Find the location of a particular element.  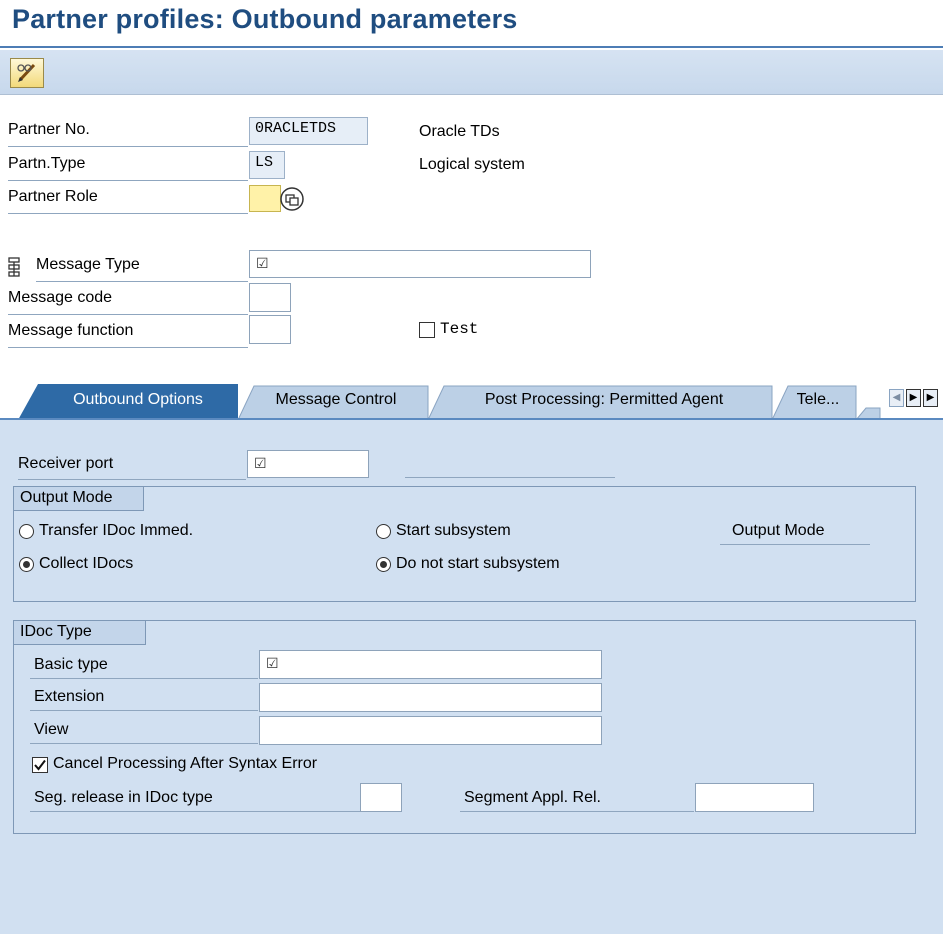

partn-type-description: Logical system is located at coordinates (472, 164).